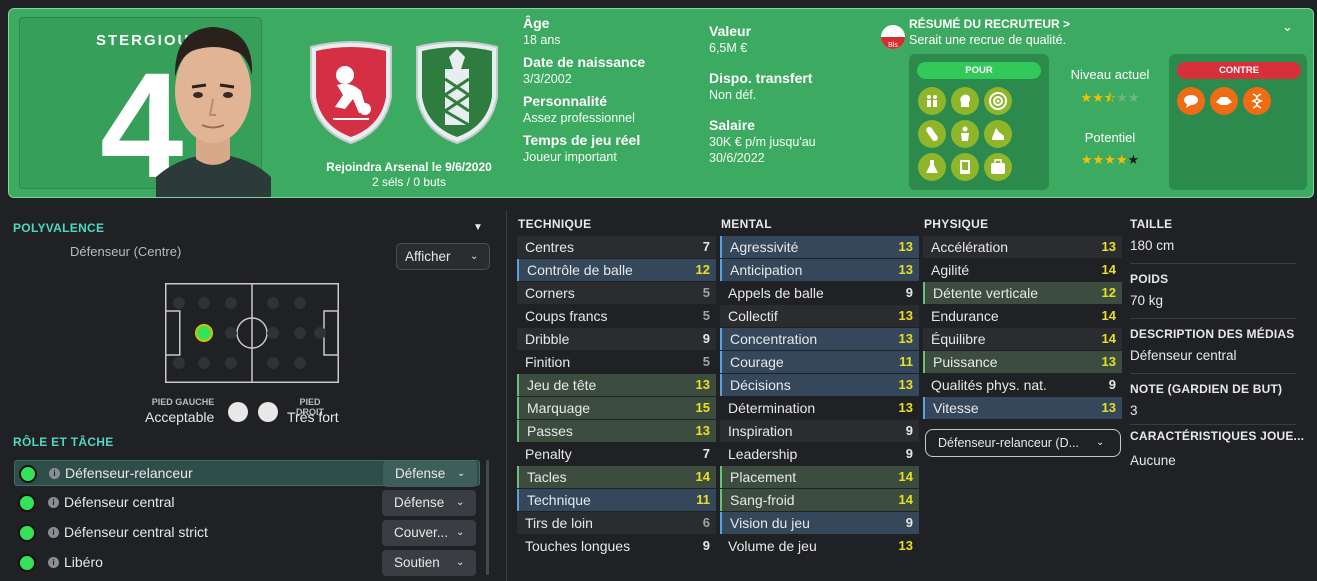  I want to click on attribute-row: Volume de jeu 13, so click(819, 546).